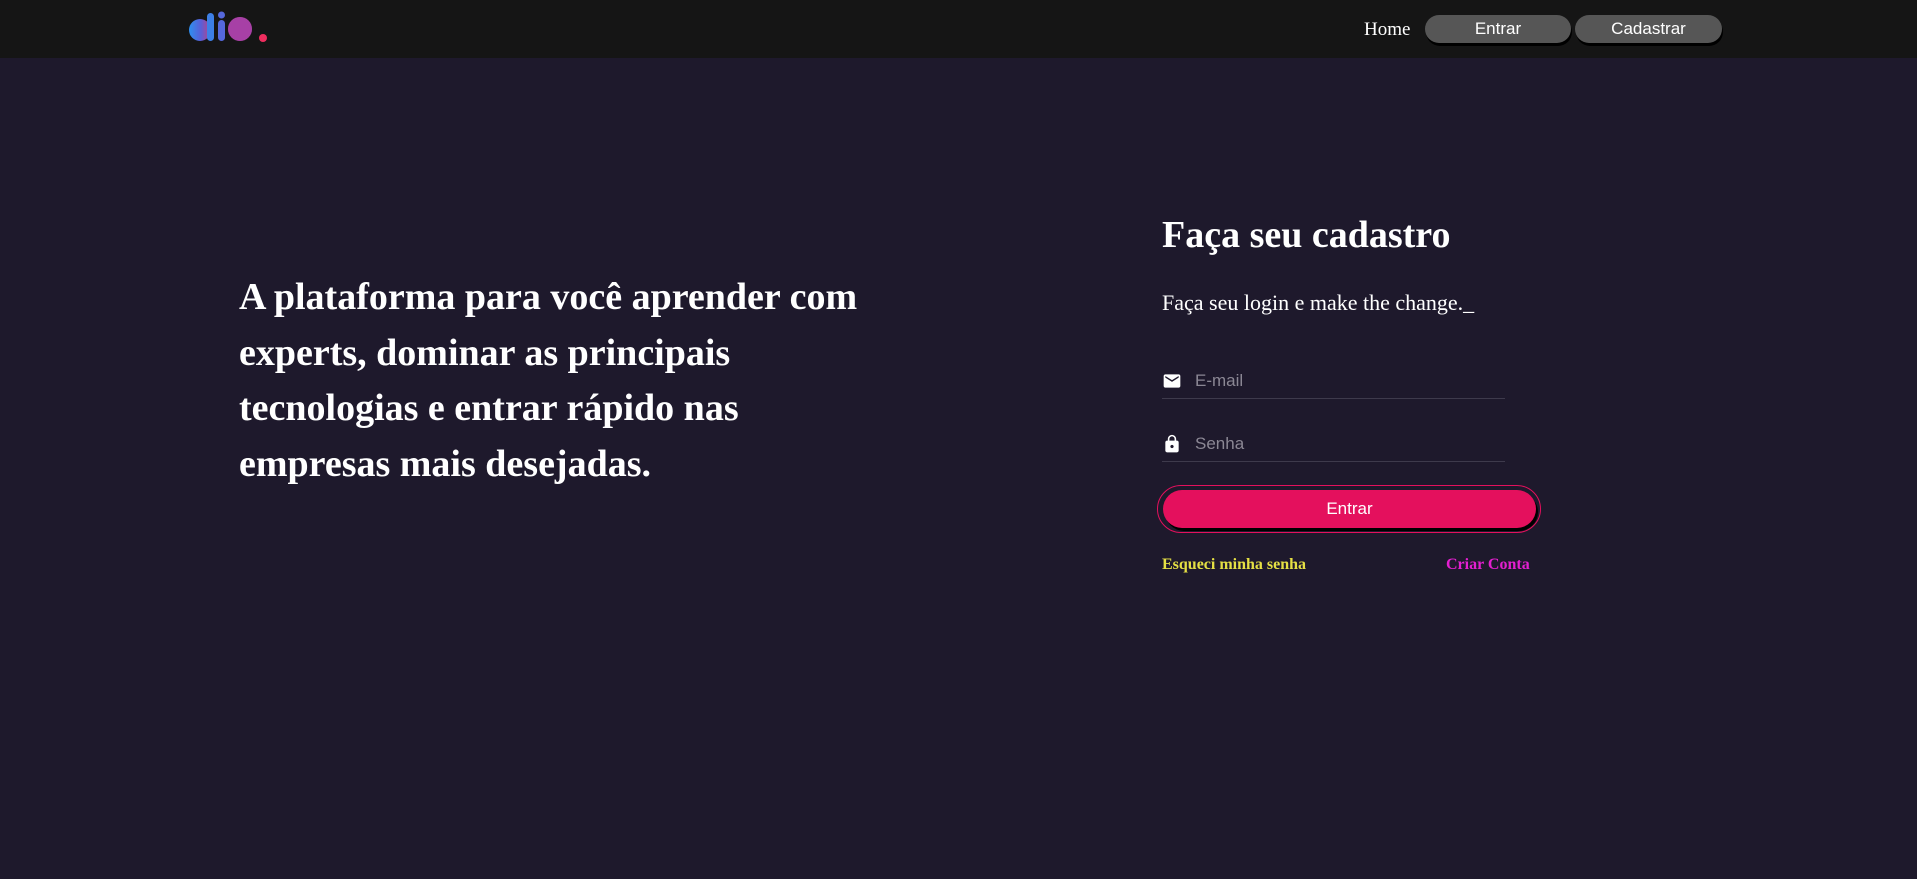 The height and width of the screenshot is (879, 1917). What do you see at coordinates (1318, 302) in the screenshot?
I see `form-subtitle: Faça seu login e make the change._` at bounding box center [1318, 302].